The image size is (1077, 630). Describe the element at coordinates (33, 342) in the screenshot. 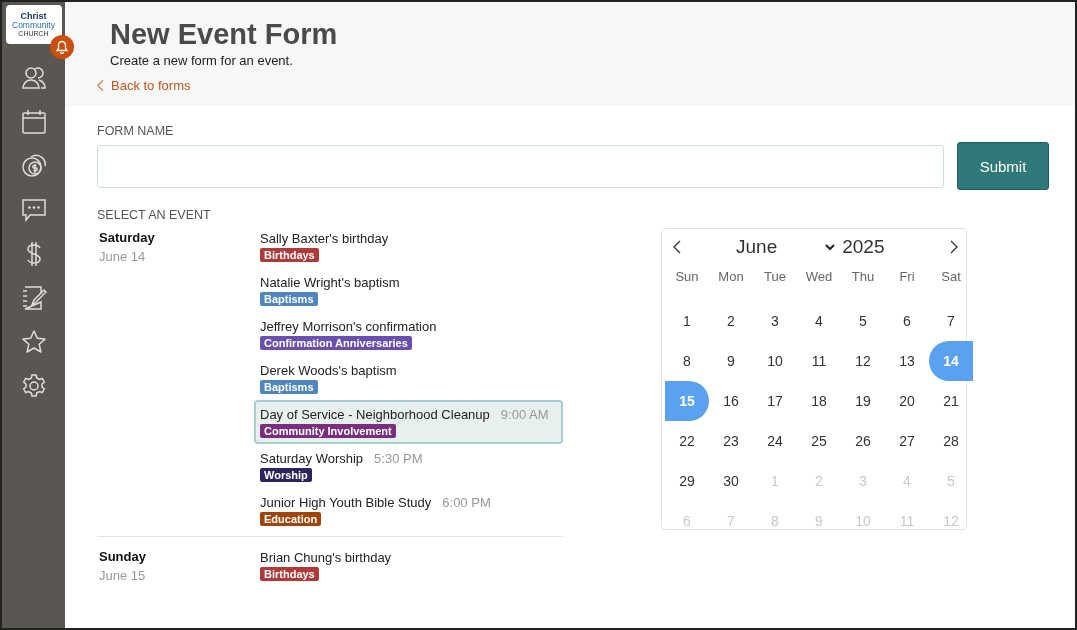

I see `star-icon` at that location.